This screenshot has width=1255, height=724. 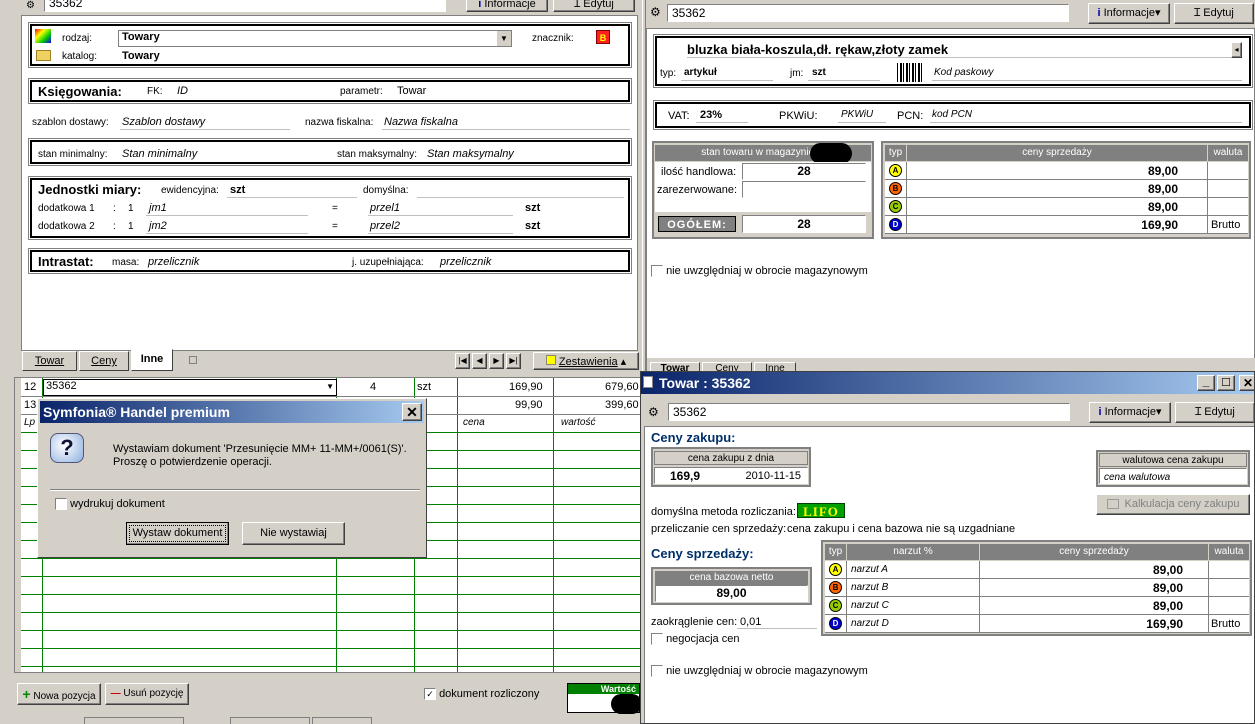 What do you see at coordinates (952, 114) in the screenshot?
I see `pcn-value: kod PCN` at bounding box center [952, 114].